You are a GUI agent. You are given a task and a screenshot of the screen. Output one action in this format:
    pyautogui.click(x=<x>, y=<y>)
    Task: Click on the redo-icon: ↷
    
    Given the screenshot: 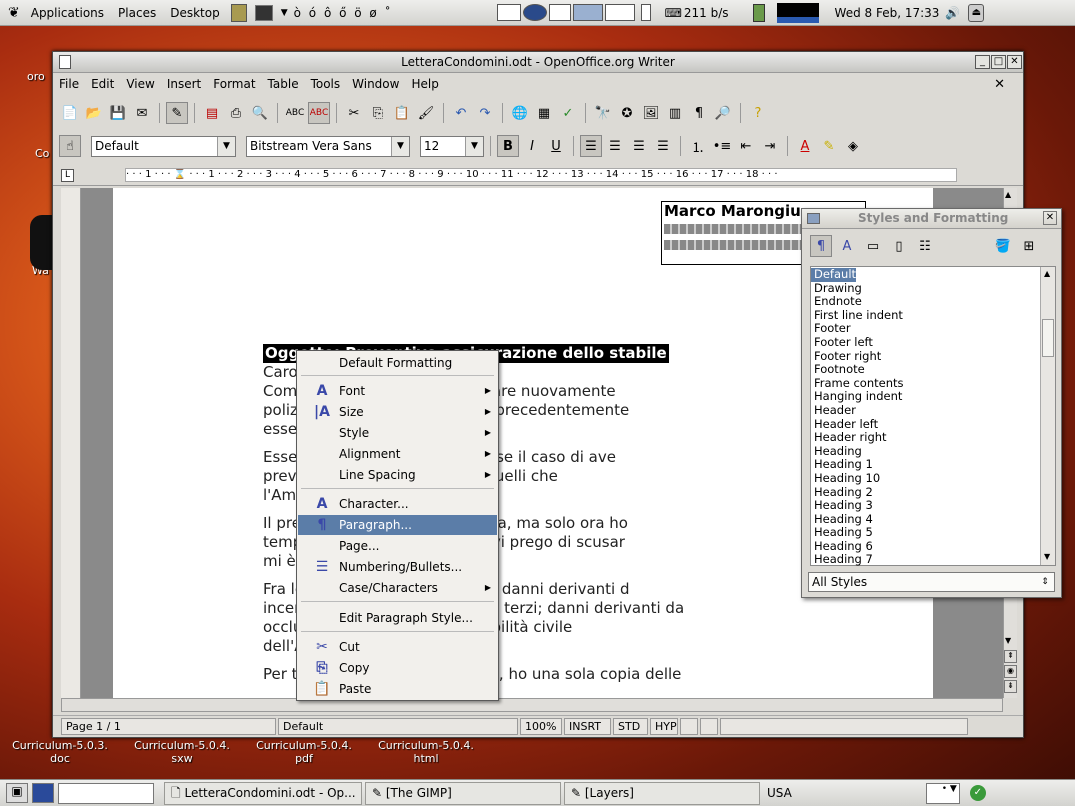 What is the action you would take?
    pyautogui.click(x=485, y=113)
    